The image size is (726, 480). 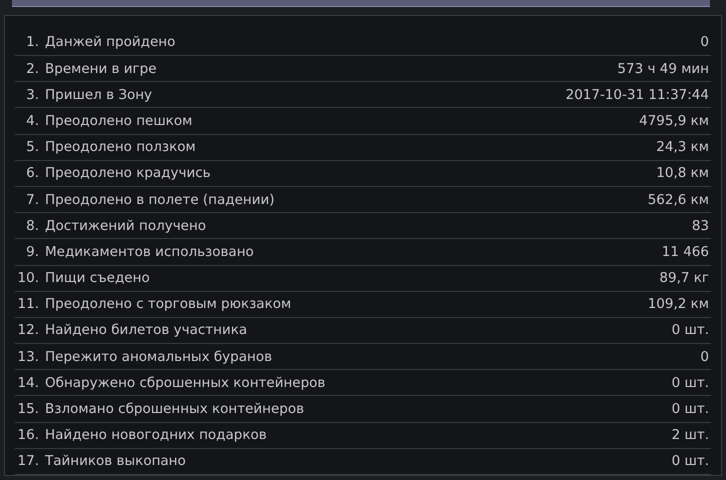 What do you see at coordinates (27, 382) in the screenshot?
I see `row-number: 14.` at bounding box center [27, 382].